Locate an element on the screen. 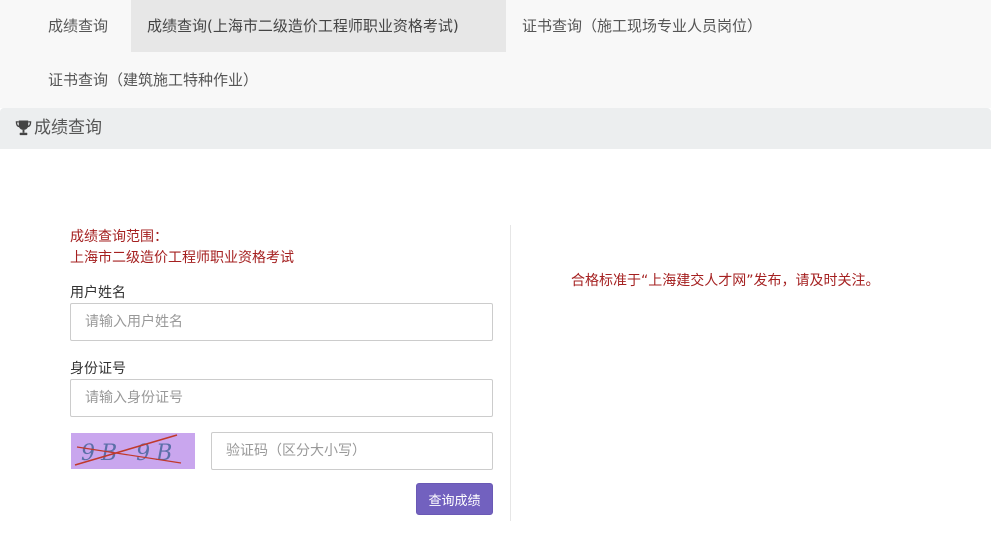 The width and height of the screenshot is (991, 538). tab-certificate-query-site-personnel: 证书查询（施工现场专业人员岗位） is located at coordinates (642, 26).